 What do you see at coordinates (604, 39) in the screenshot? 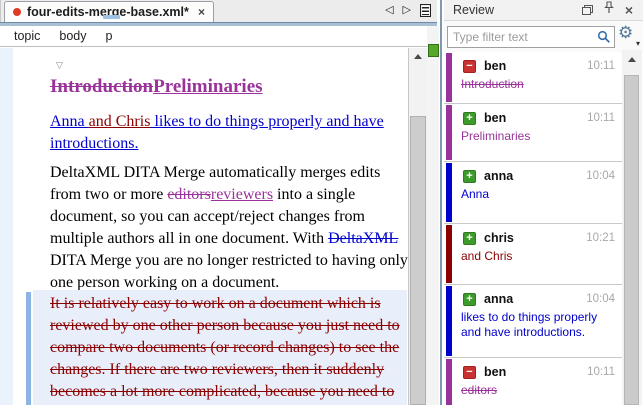
I see `search-icon` at bounding box center [604, 39].